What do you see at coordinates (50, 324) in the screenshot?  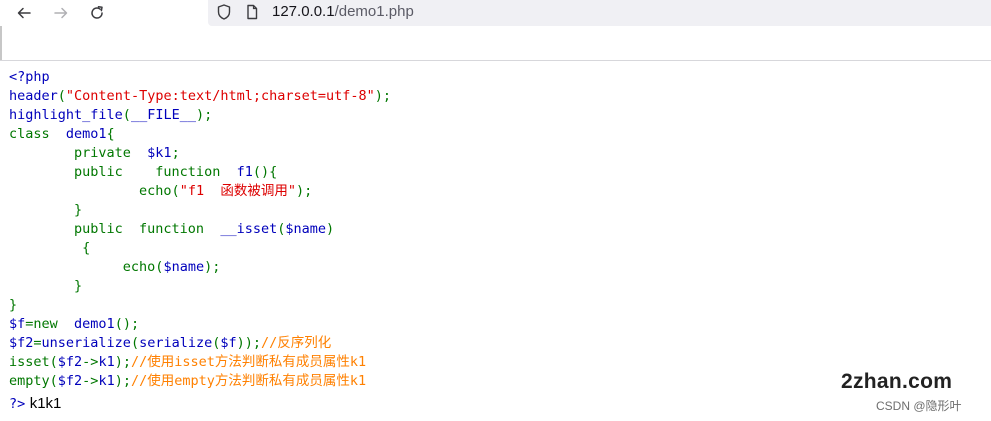 I see `code-token: =new` at bounding box center [50, 324].